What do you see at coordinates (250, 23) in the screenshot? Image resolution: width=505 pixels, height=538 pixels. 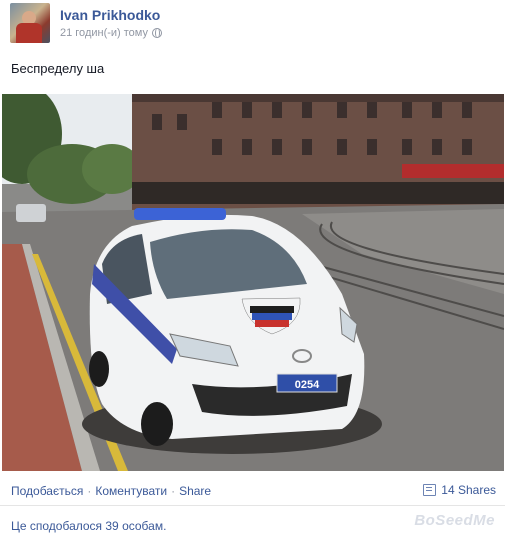 I see `post-header: Ivan Prikhodko 21 годин(-и) тому` at bounding box center [250, 23].